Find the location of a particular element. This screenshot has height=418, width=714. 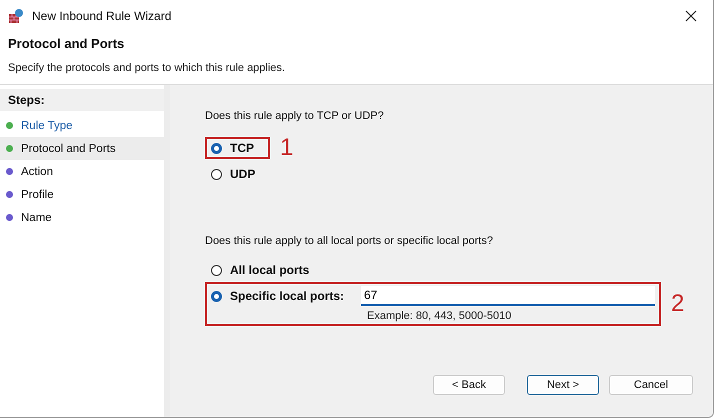

annotation-number: 2 is located at coordinates (677, 304).